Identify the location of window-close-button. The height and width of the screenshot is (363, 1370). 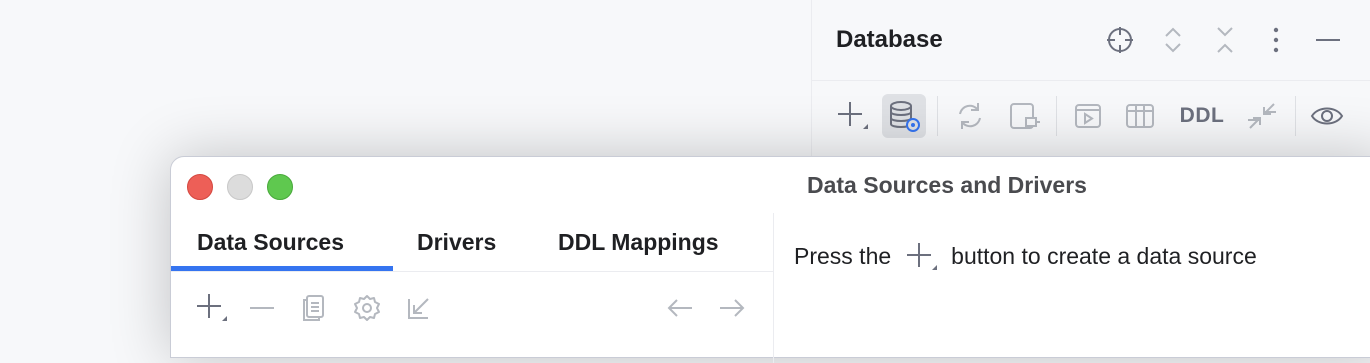
(200, 187).